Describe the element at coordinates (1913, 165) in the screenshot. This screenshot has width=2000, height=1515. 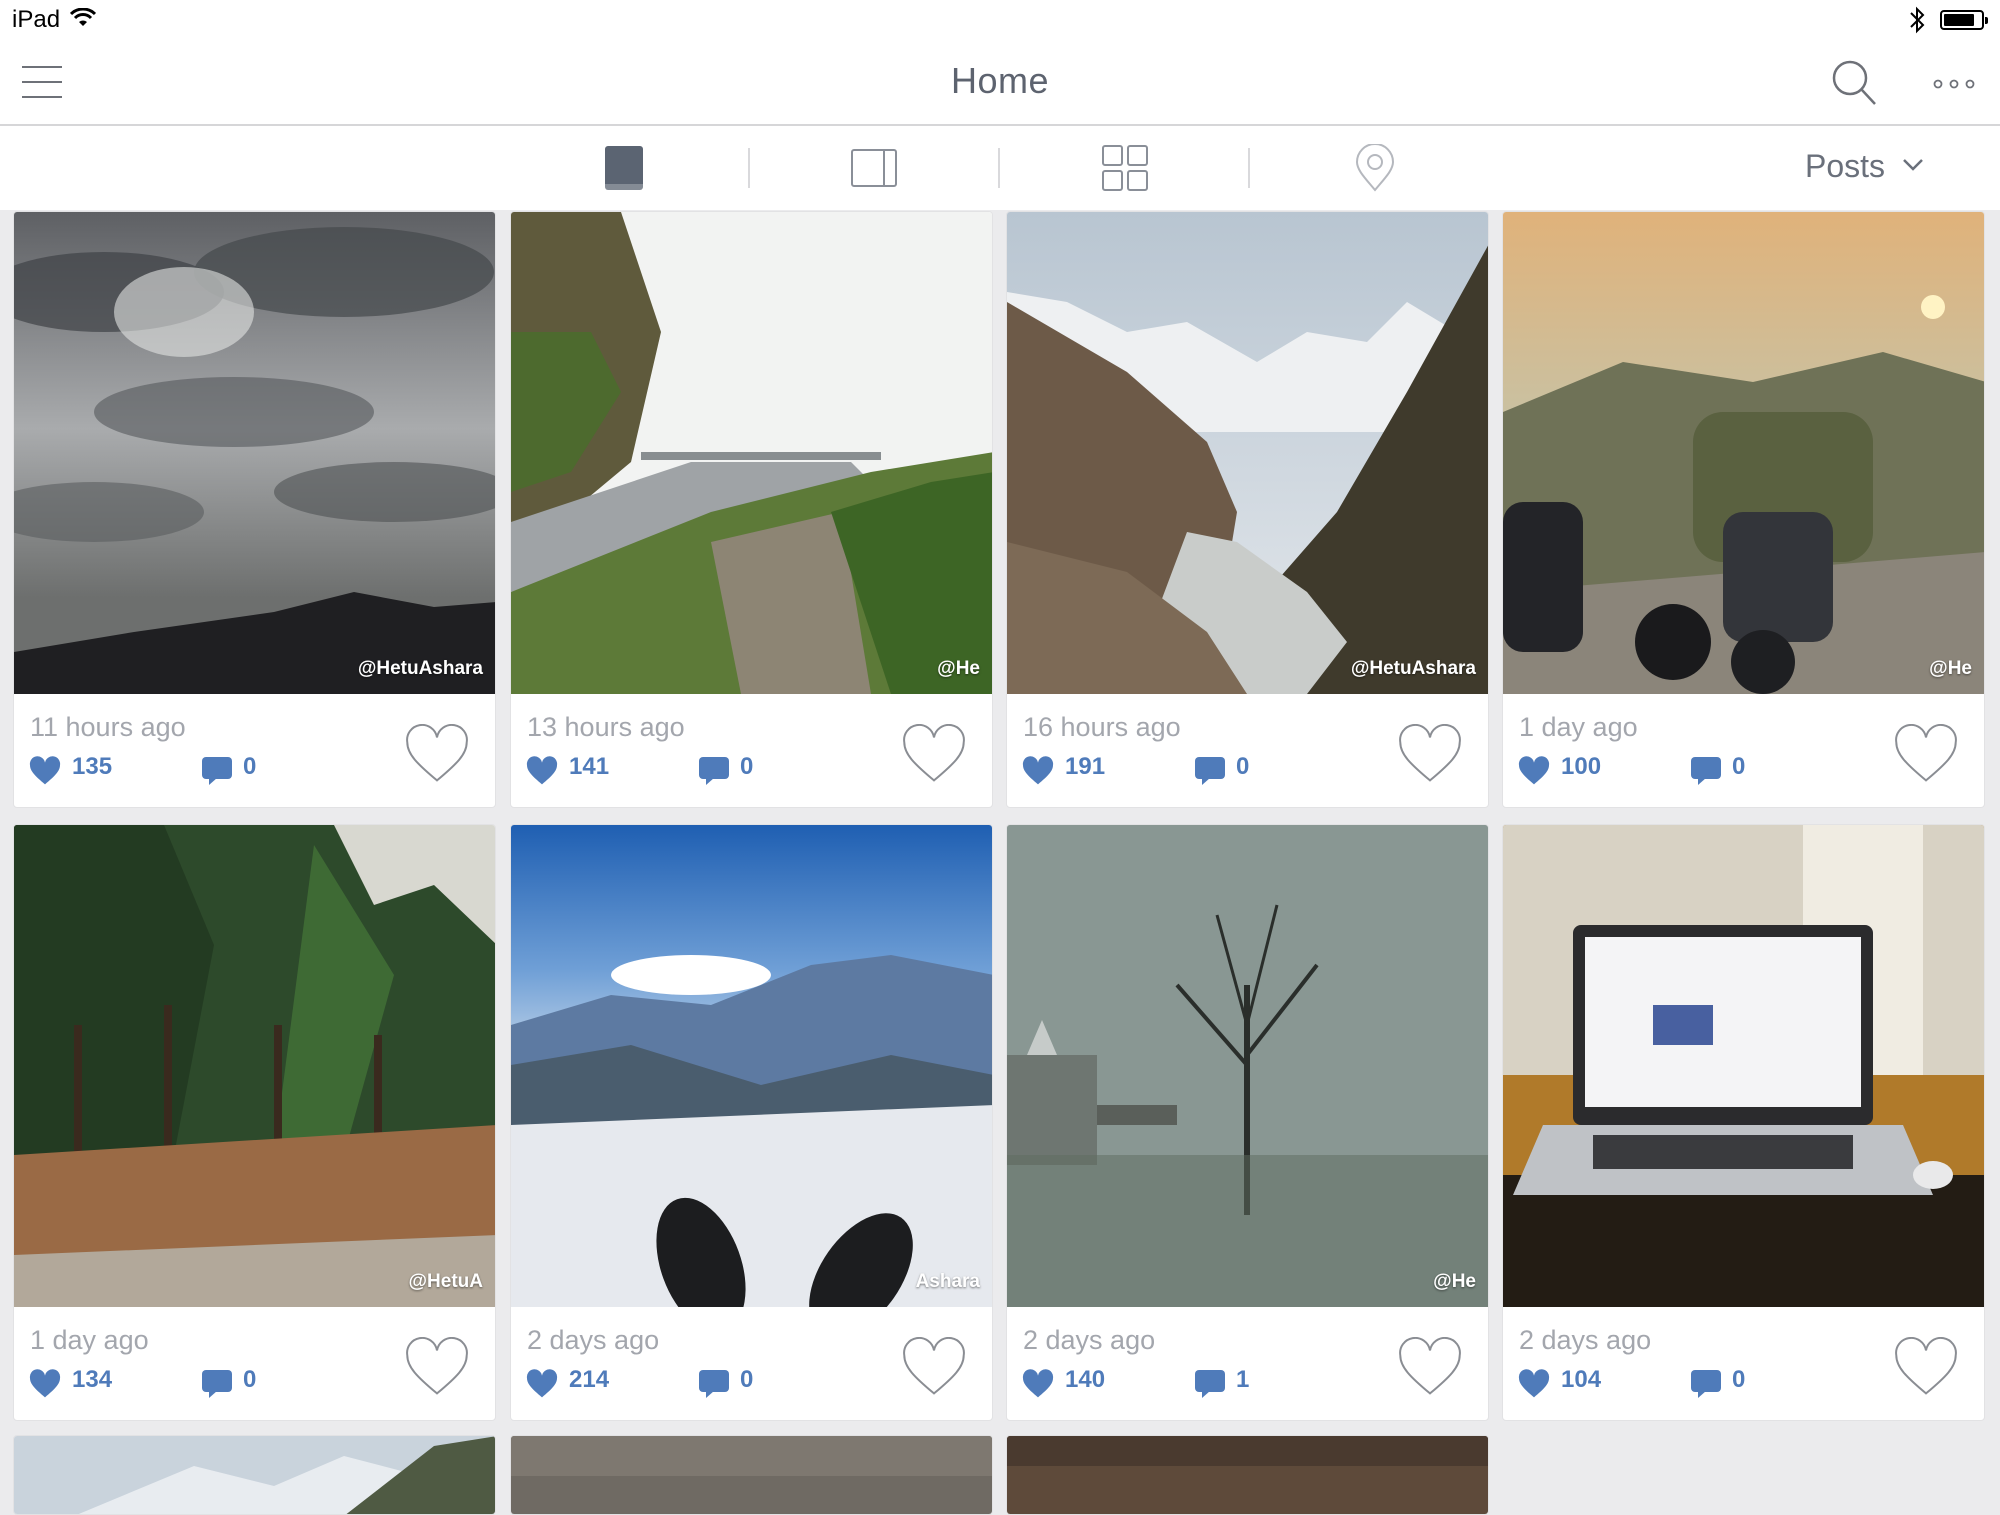
I see `chevron-down-icon` at that location.